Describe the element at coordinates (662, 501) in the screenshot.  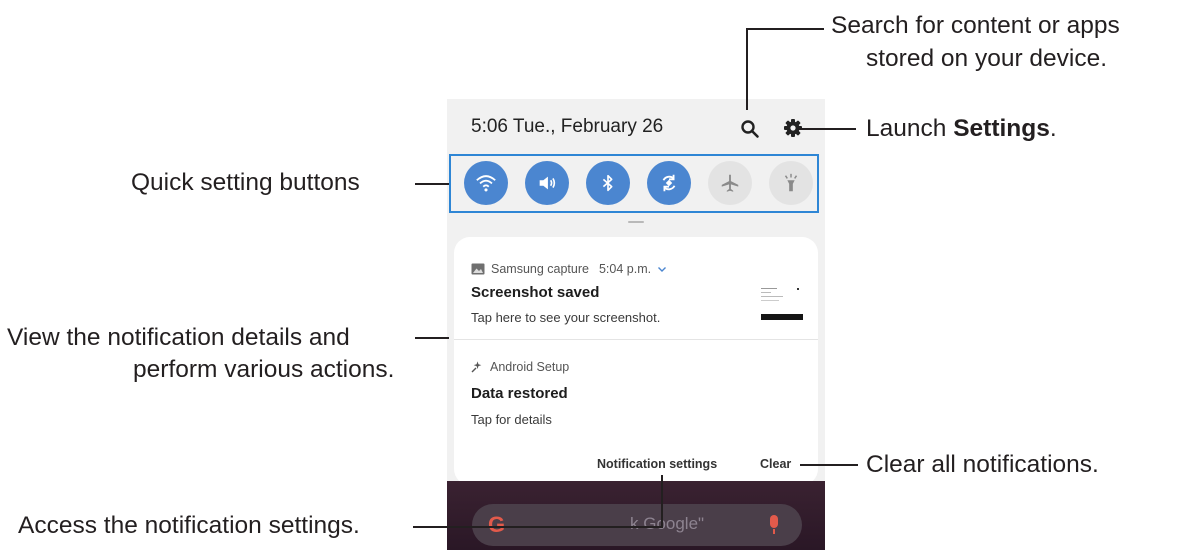
I see `callout-line-notification-settings-vertical` at that location.